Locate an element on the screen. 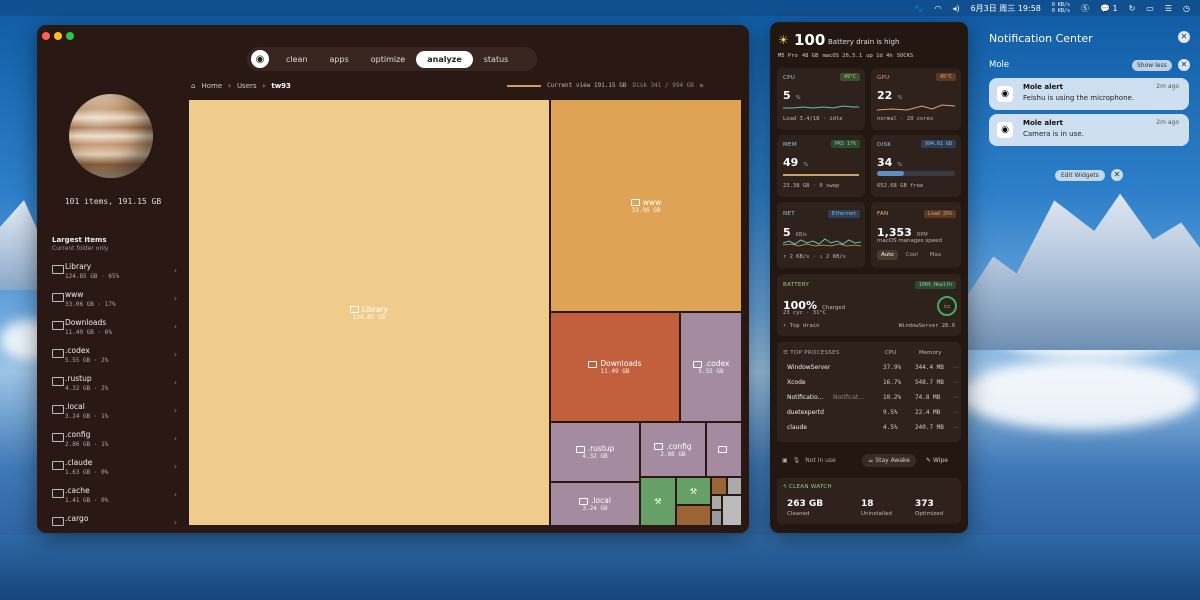  gpu-card: GPU 45°C 22 % normal · 20 cores is located at coordinates (916, 99).